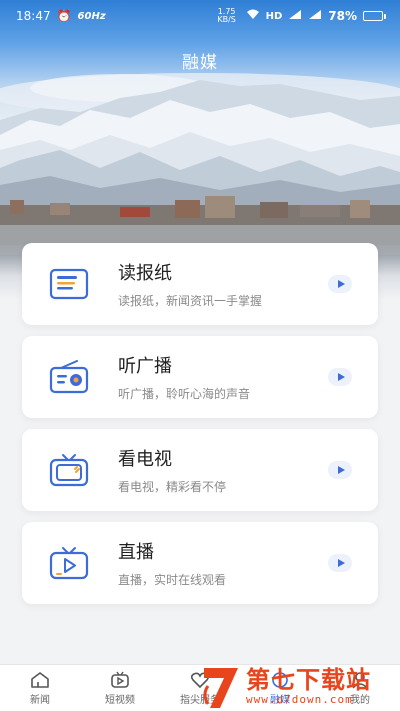 This screenshot has height=711, width=400. Describe the element at coordinates (172, 580) in the screenshot. I see `card-subtitle: 直播，实时在线观看` at that location.